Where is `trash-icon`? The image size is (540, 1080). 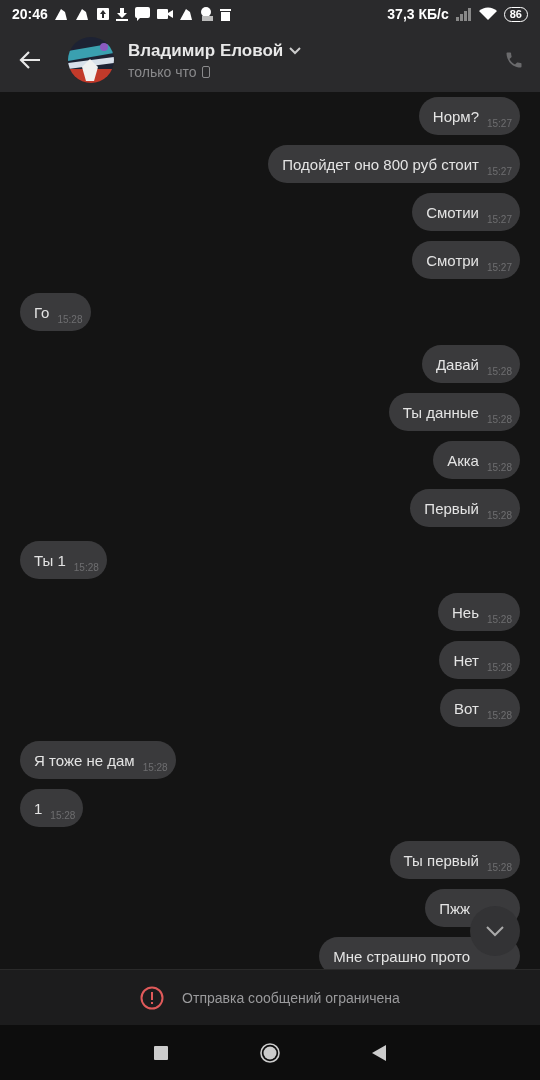 trash-icon is located at coordinates (225, 14).